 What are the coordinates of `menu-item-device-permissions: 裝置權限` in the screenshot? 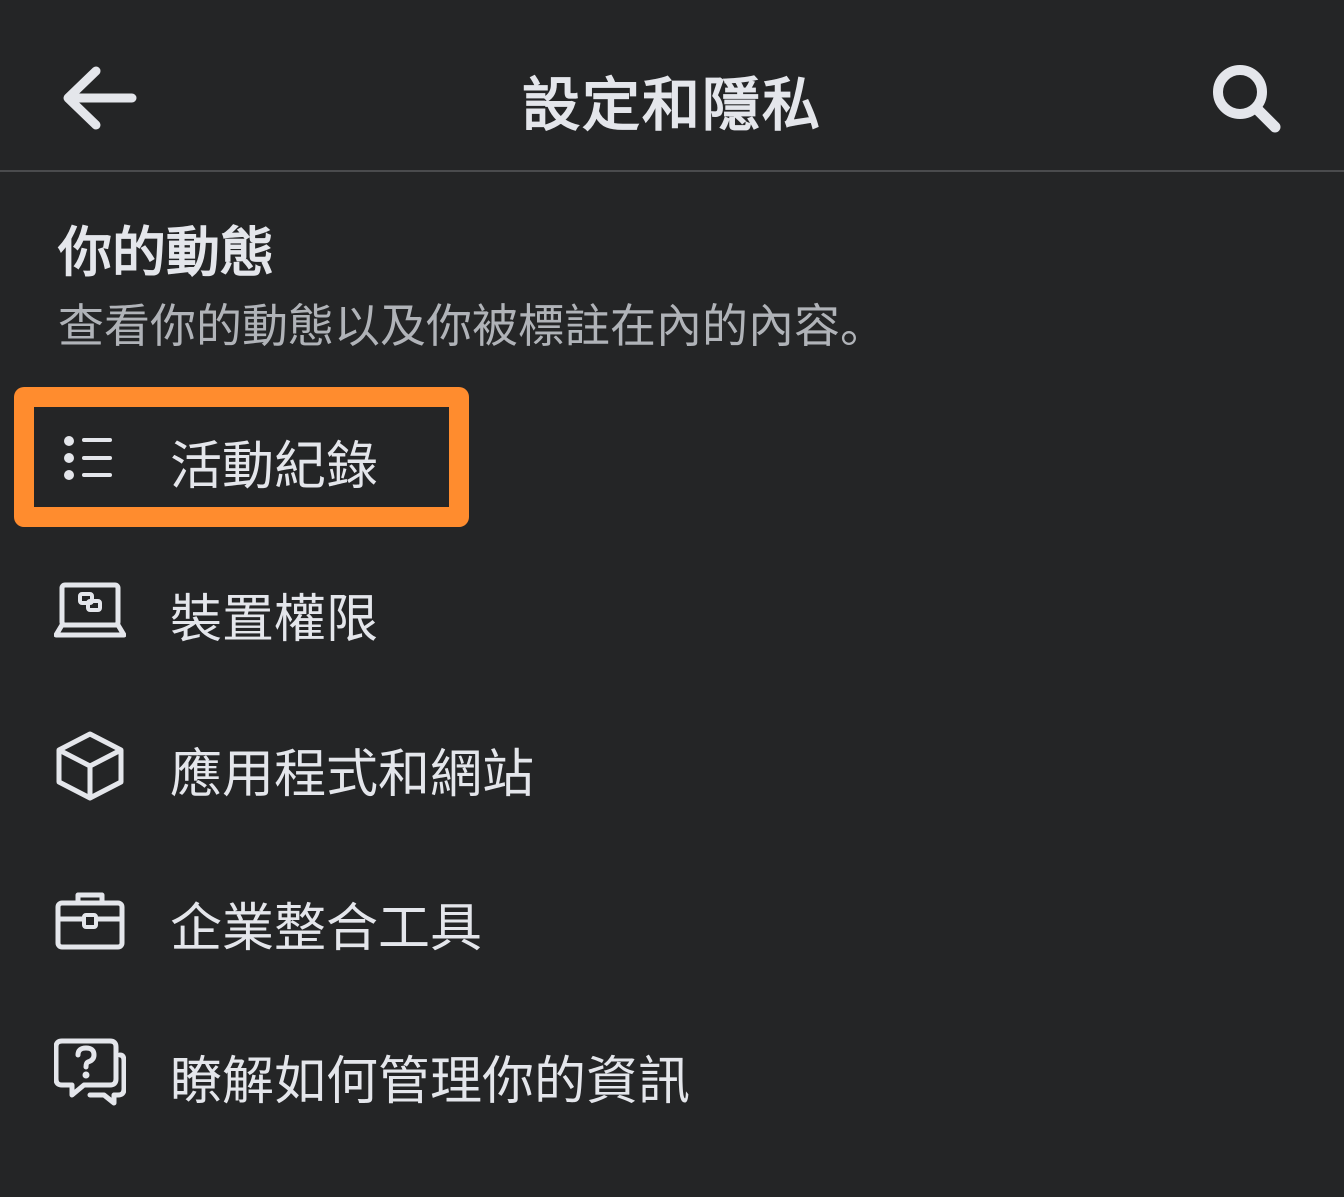 It's located at (672, 611).